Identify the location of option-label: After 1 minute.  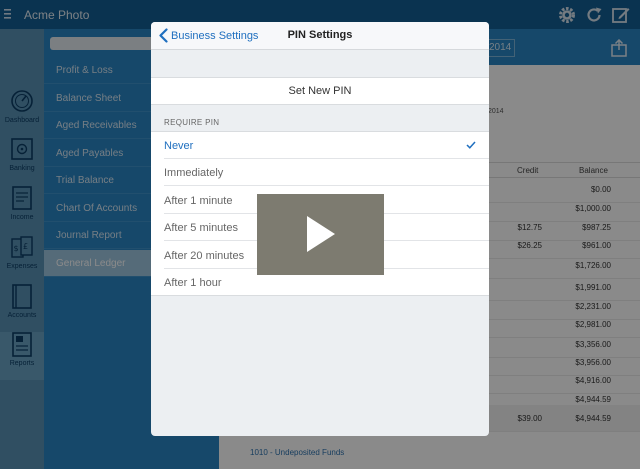
(198, 201).